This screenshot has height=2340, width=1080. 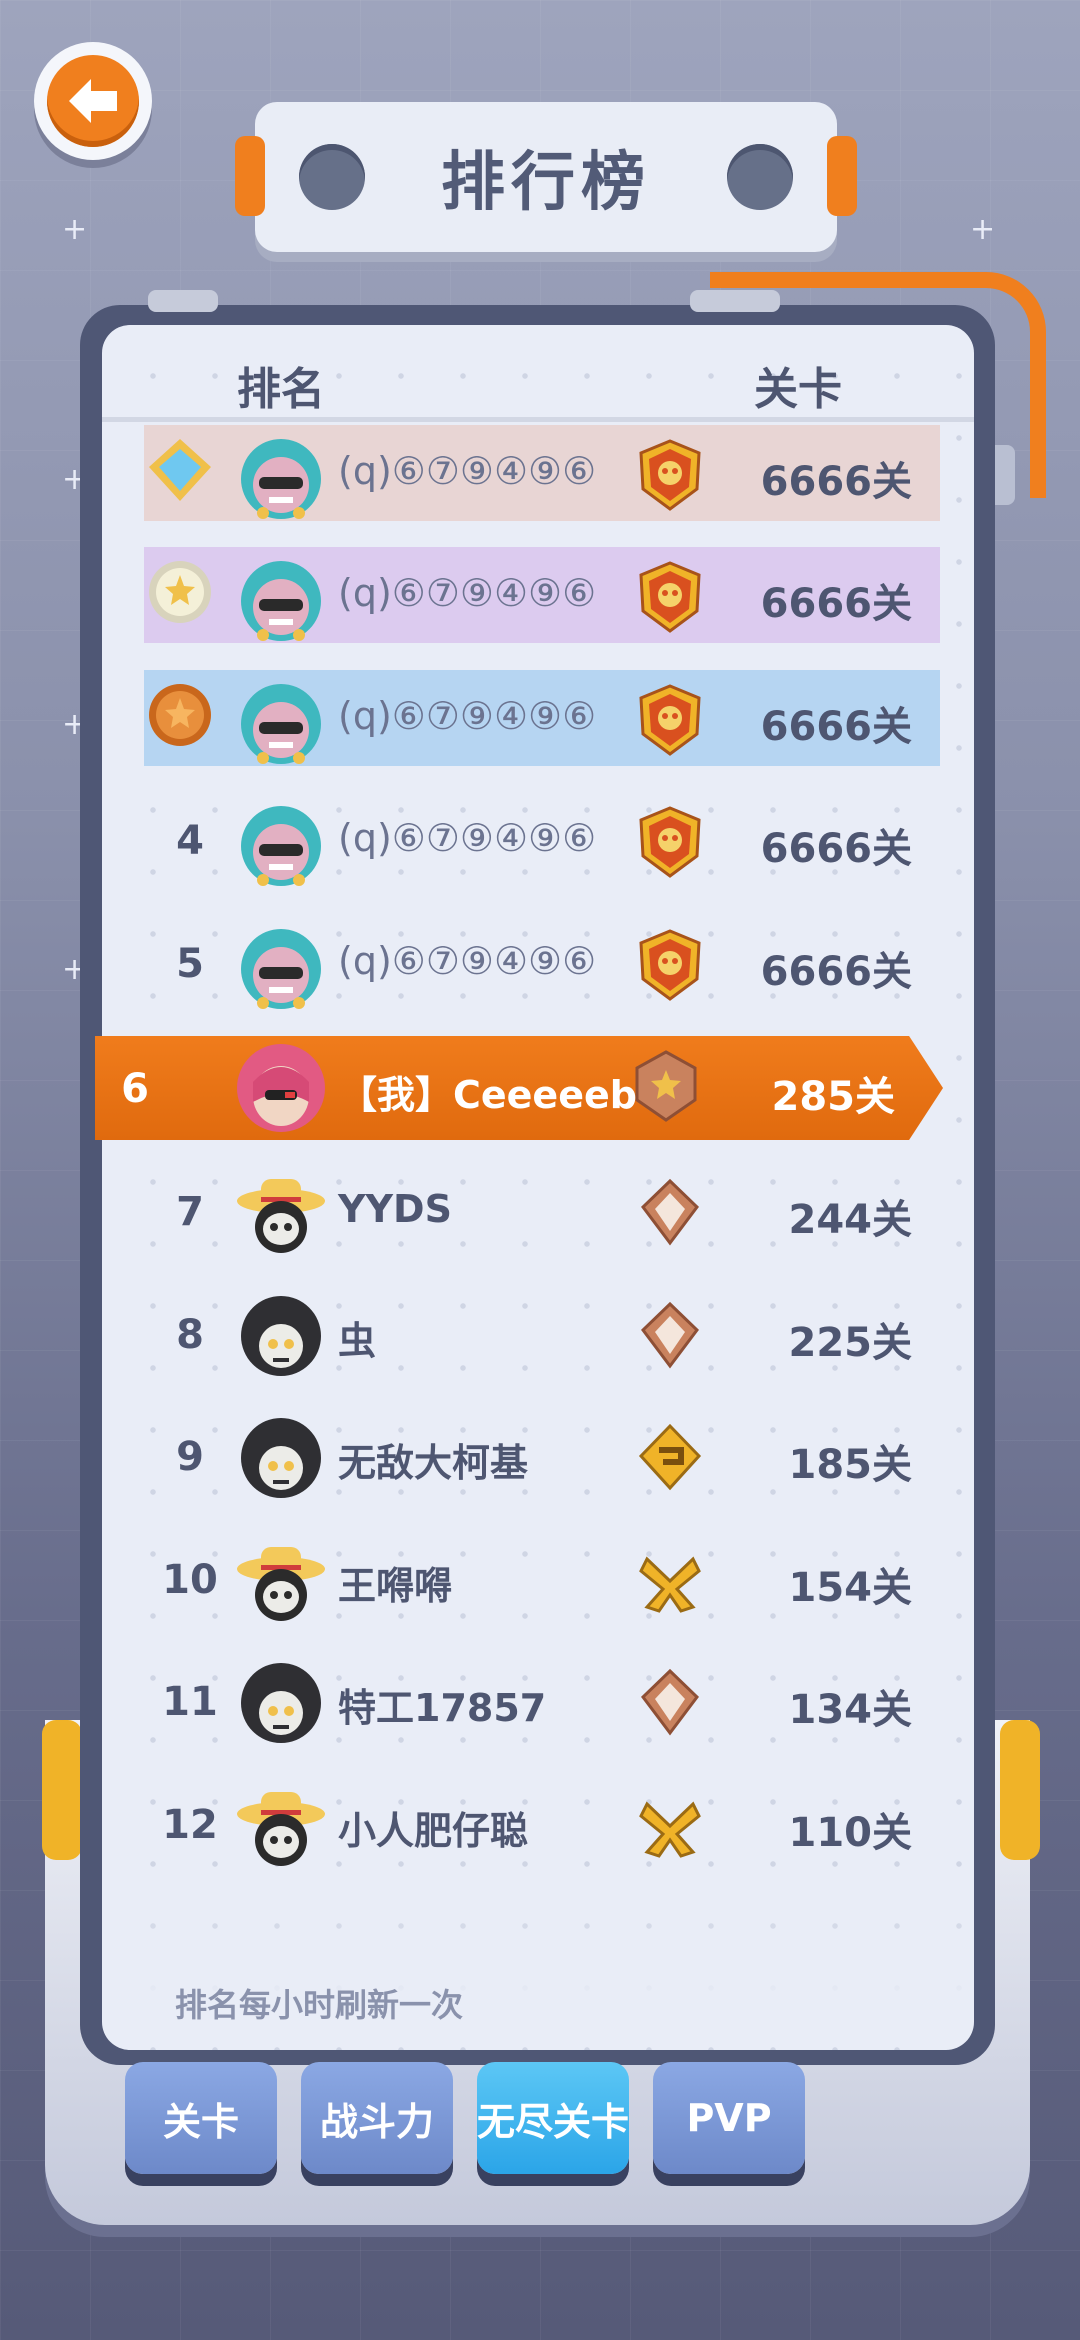 What do you see at coordinates (201, 2118) in the screenshot?
I see `tab-level: 关卡` at bounding box center [201, 2118].